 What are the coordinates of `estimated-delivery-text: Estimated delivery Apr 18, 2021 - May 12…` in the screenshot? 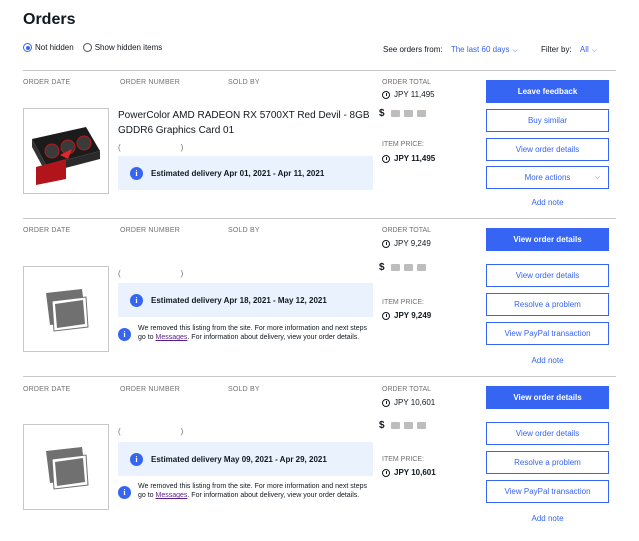 It's located at (239, 300).